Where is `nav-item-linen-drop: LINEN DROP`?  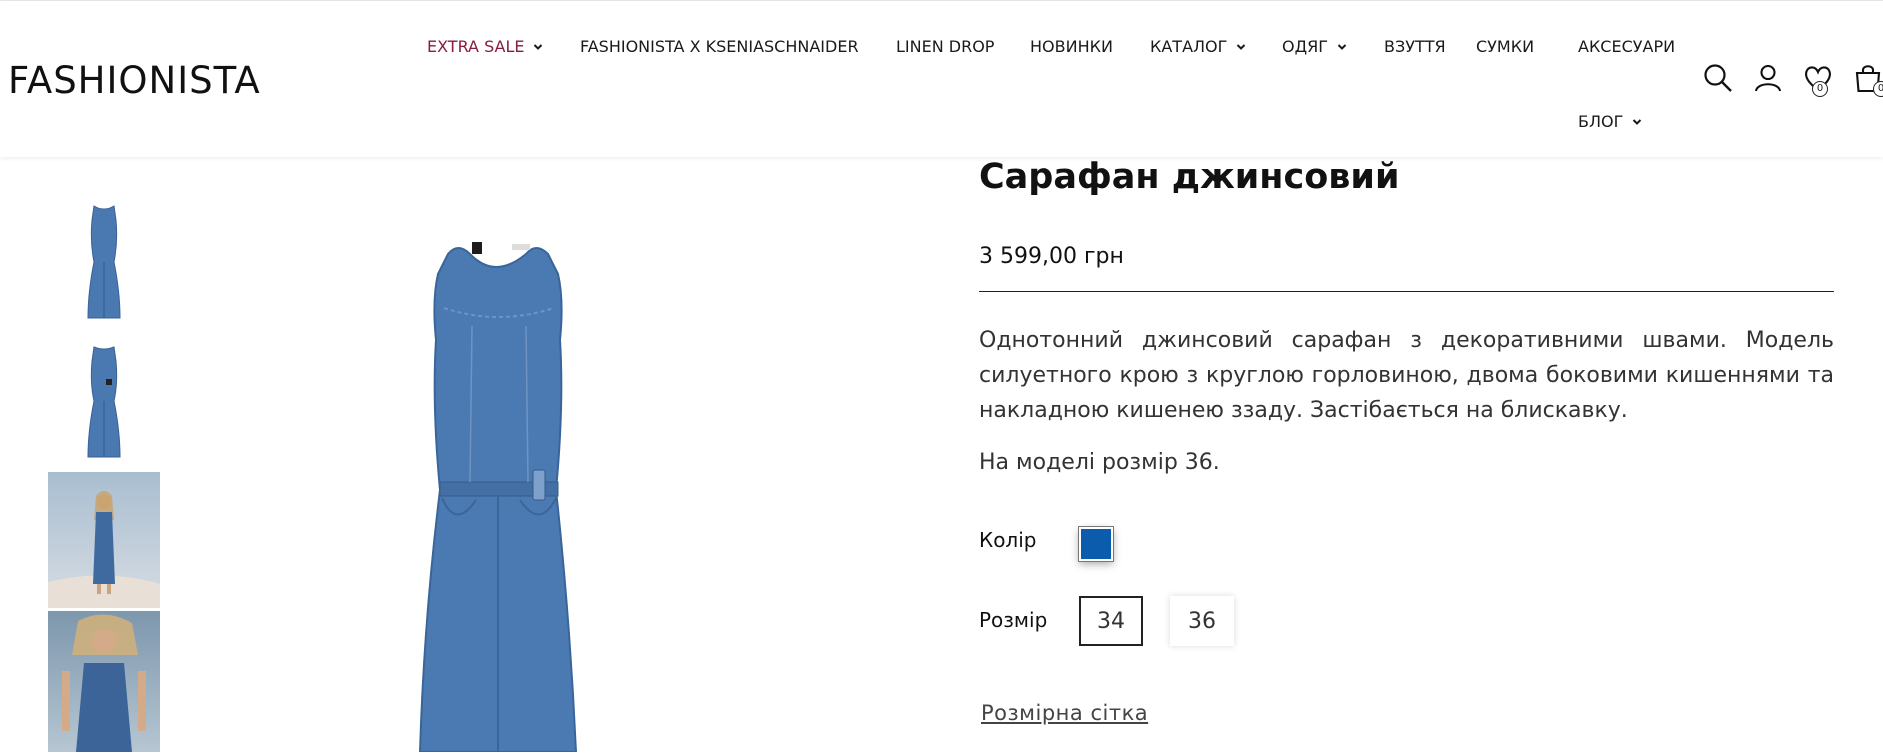
nav-item-linen-drop: LINEN DROP is located at coordinates (945, 46).